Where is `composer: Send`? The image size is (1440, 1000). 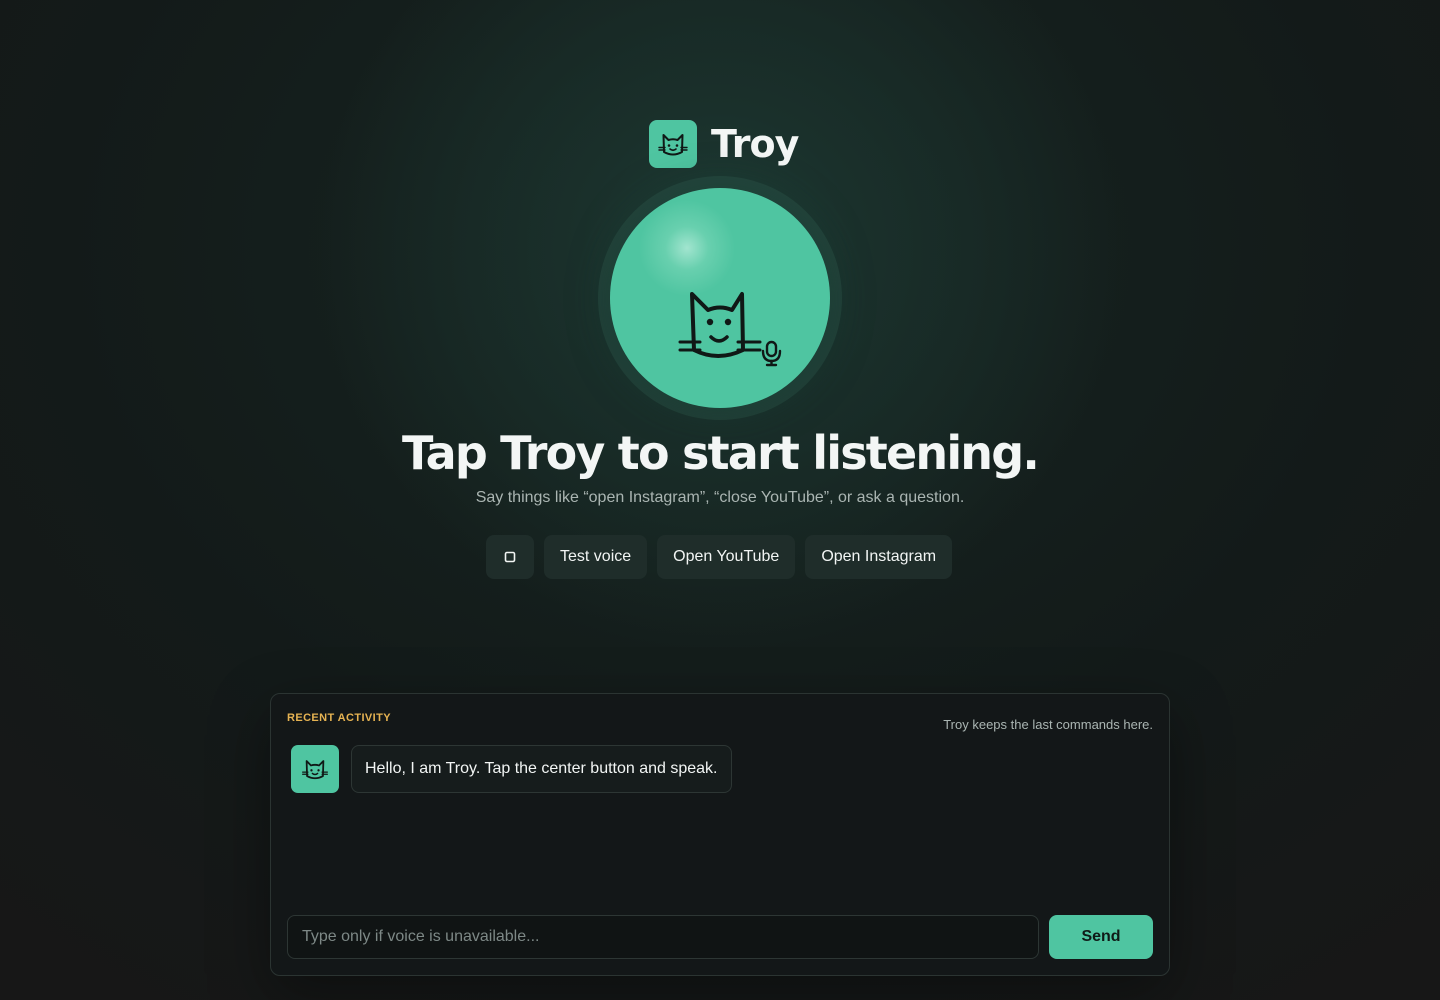 composer: Send is located at coordinates (720, 937).